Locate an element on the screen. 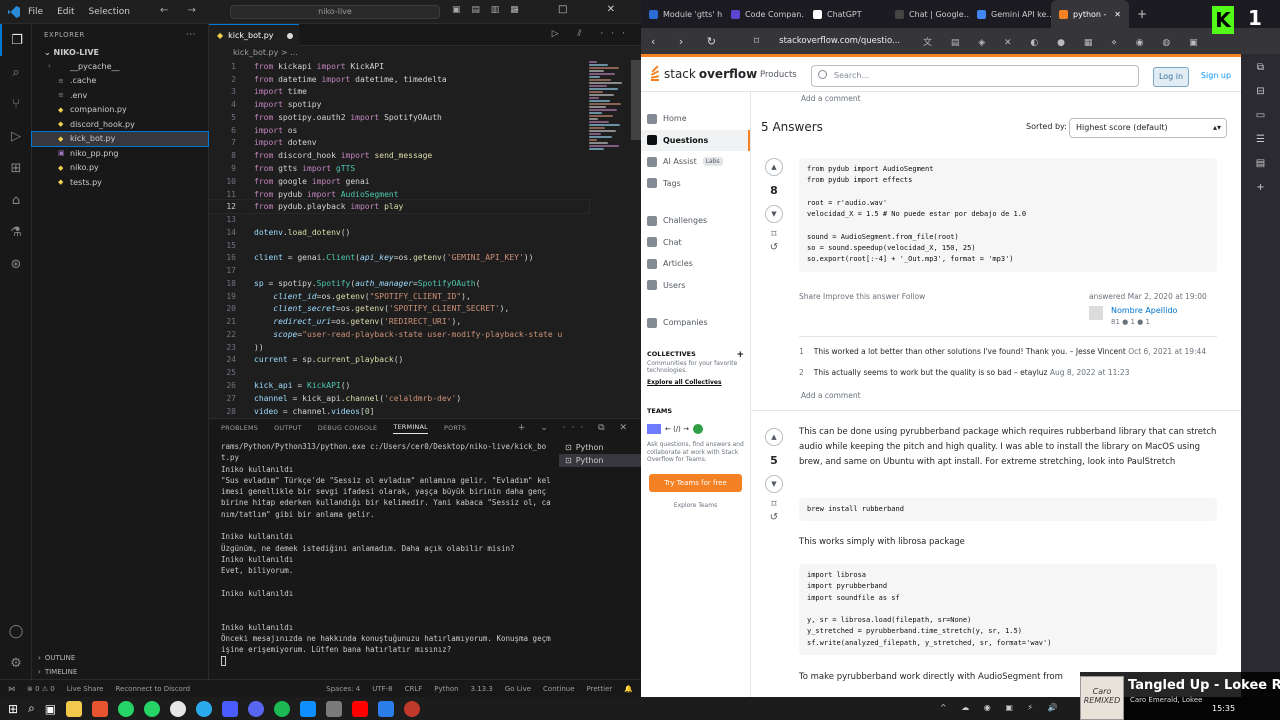  outline-section: › OUTLINE is located at coordinates (120, 658).